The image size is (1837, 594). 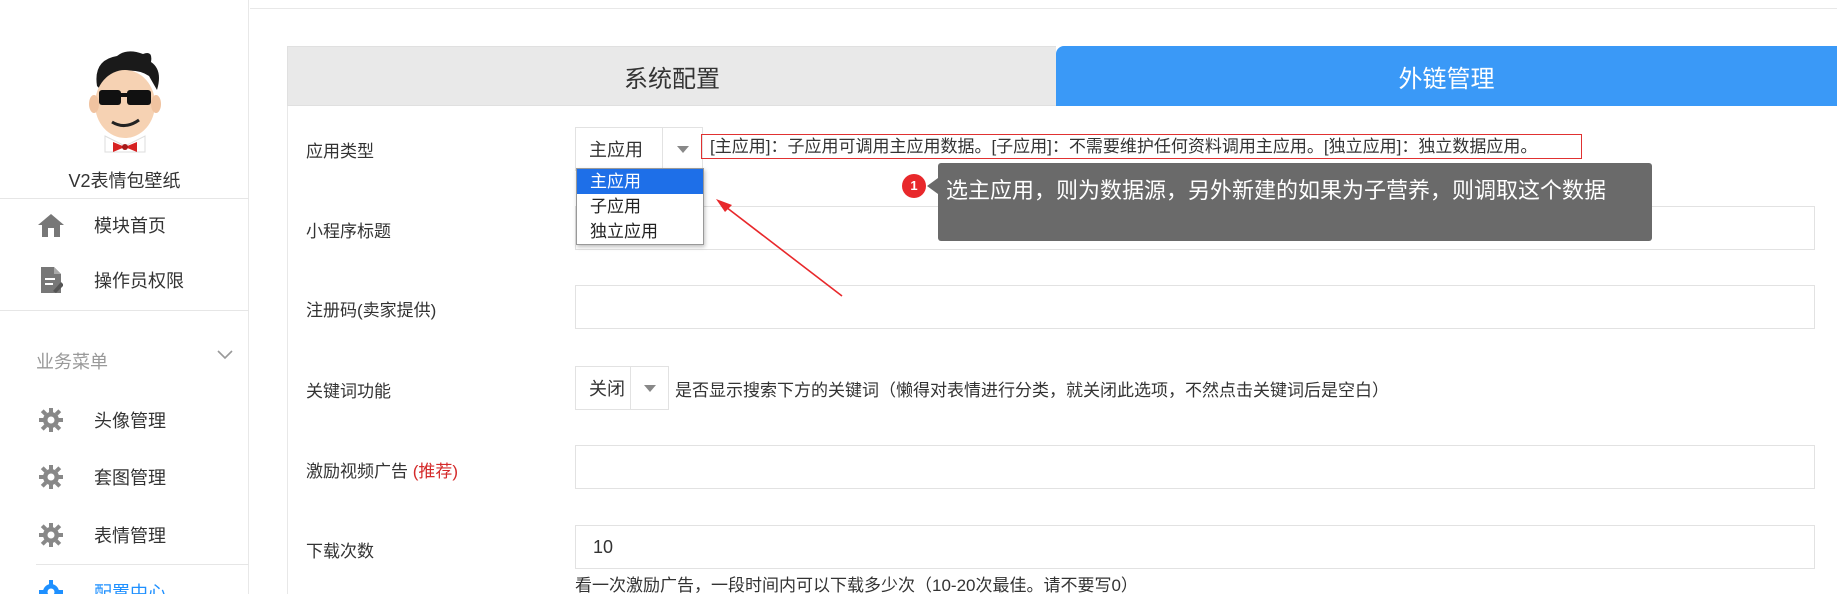 What do you see at coordinates (124, 580) in the screenshot?
I see `sidebar-item-config-center: 配置中心` at bounding box center [124, 580].